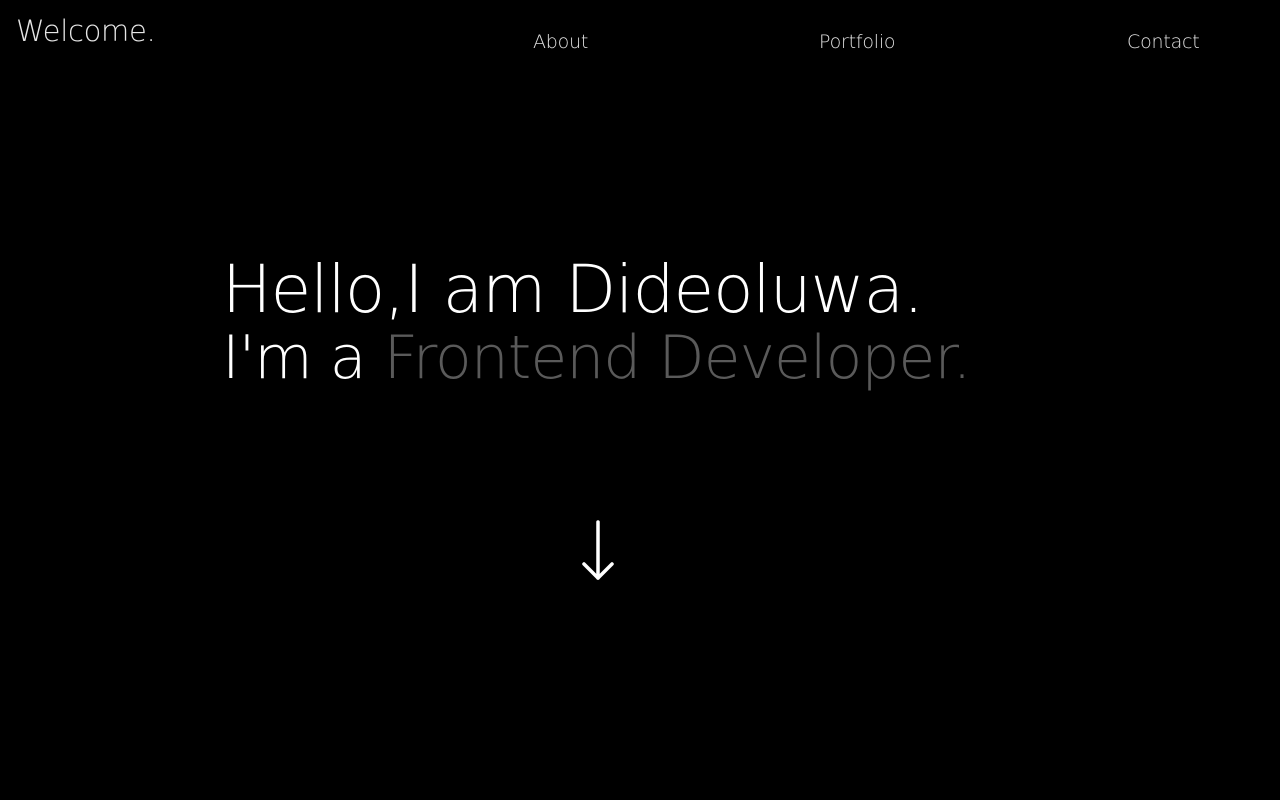  I want to click on hero-role: I'm a Frontend Developer., so click(672, 358).